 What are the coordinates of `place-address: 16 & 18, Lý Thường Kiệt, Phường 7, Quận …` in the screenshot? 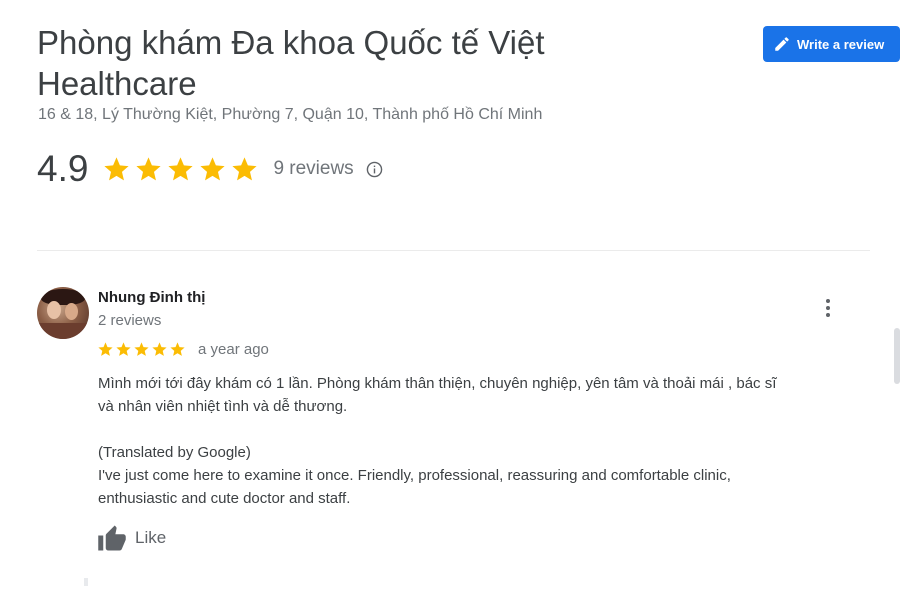 It's located at (290, 114).